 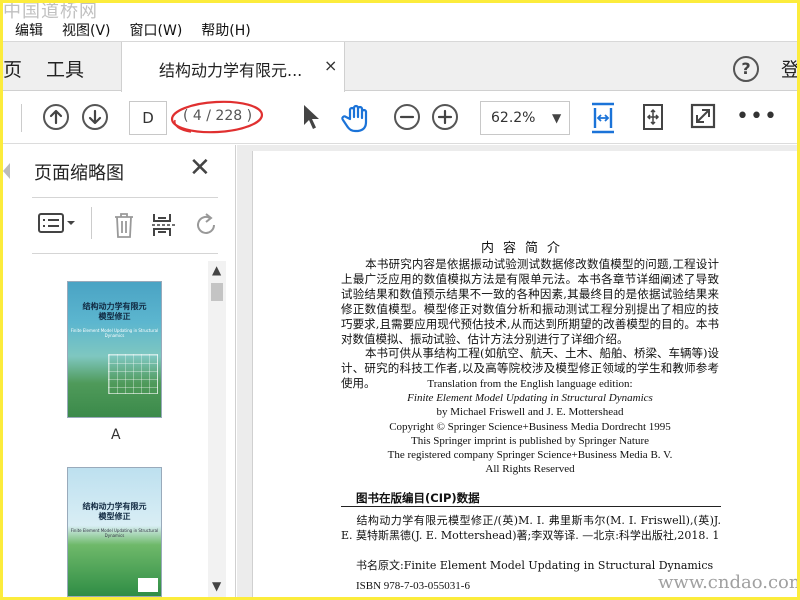 I want to click on extract-page-icon, so click(x=164, y=225).